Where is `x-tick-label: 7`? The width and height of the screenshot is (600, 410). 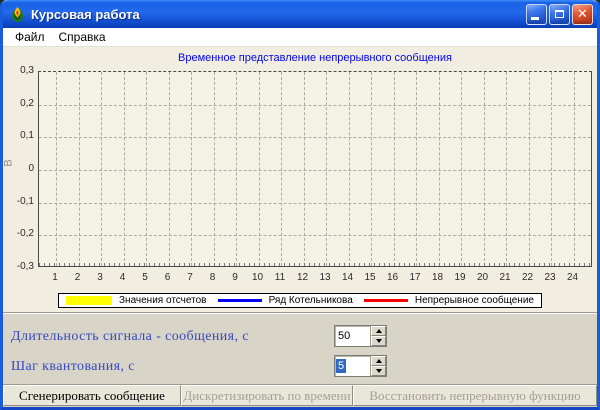 x-tick-label: 7 is located at coordinates (190, 277).